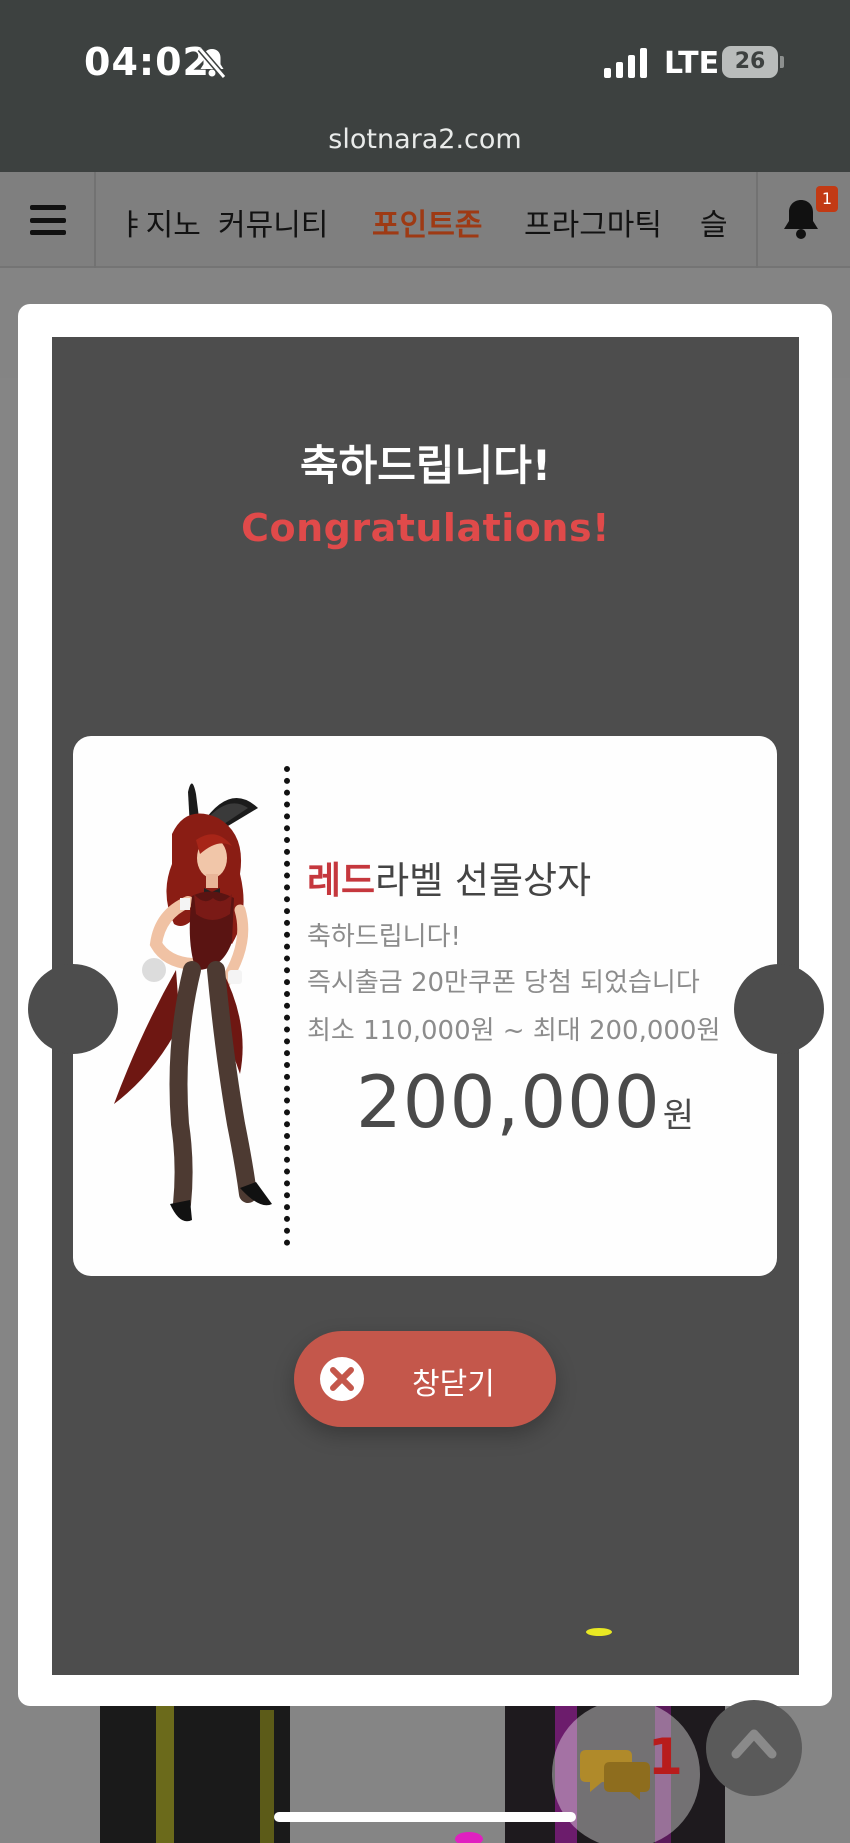 Image resolution: width=850 pixels, height=1843 pixels. Describe the element at coordinates (425, 1817) in the screenshot. I see `home-indicator` at that location.